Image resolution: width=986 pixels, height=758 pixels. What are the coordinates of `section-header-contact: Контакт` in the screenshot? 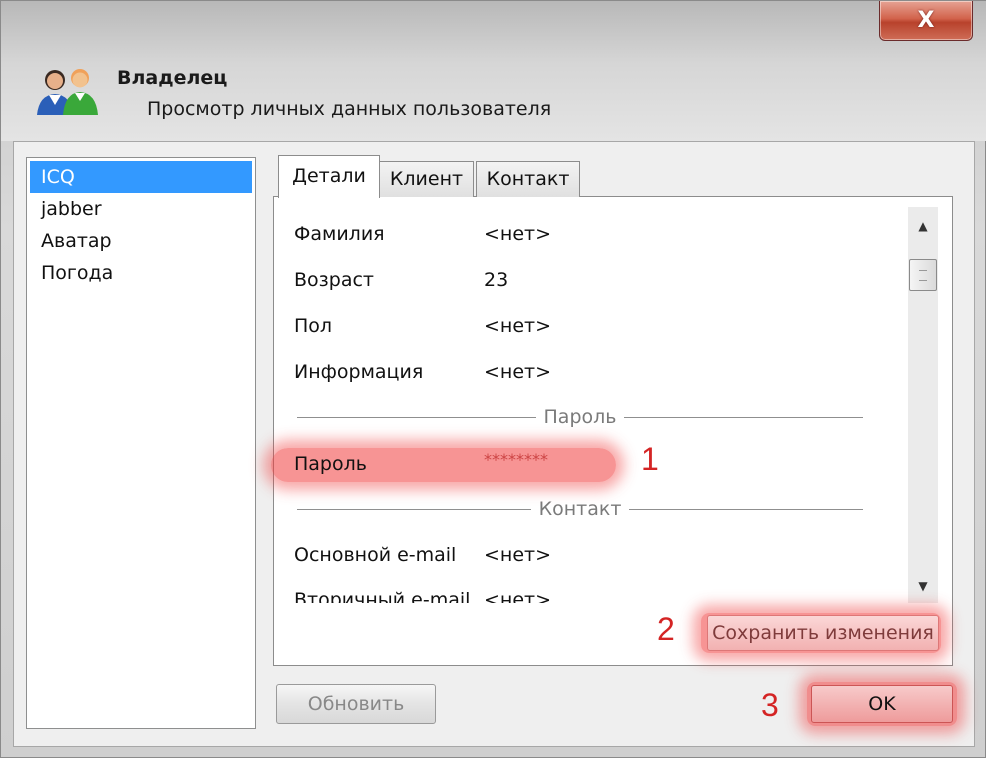 It's located at (580, 509).